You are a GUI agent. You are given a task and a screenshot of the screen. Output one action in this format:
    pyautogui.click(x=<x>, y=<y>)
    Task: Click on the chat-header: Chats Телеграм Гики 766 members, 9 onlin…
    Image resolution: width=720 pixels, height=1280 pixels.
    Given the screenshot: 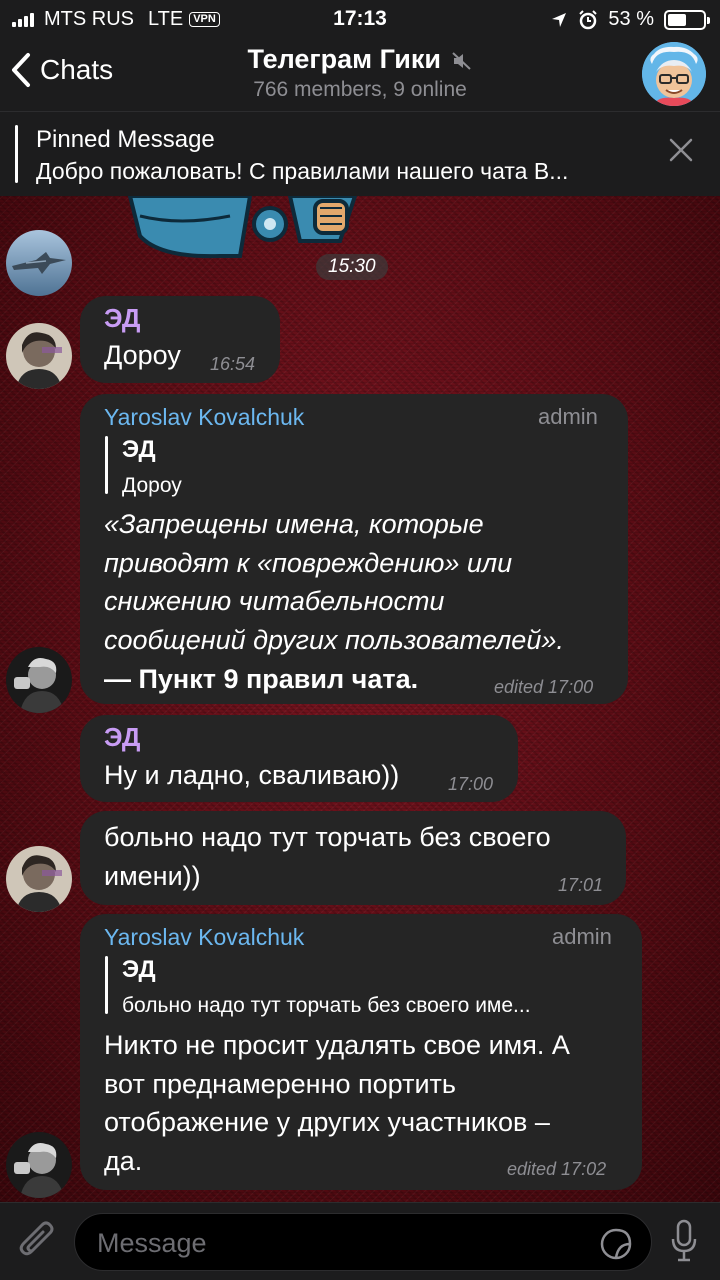 What is the action you would take?
    pyautogui.click(x=360, y=74)
    